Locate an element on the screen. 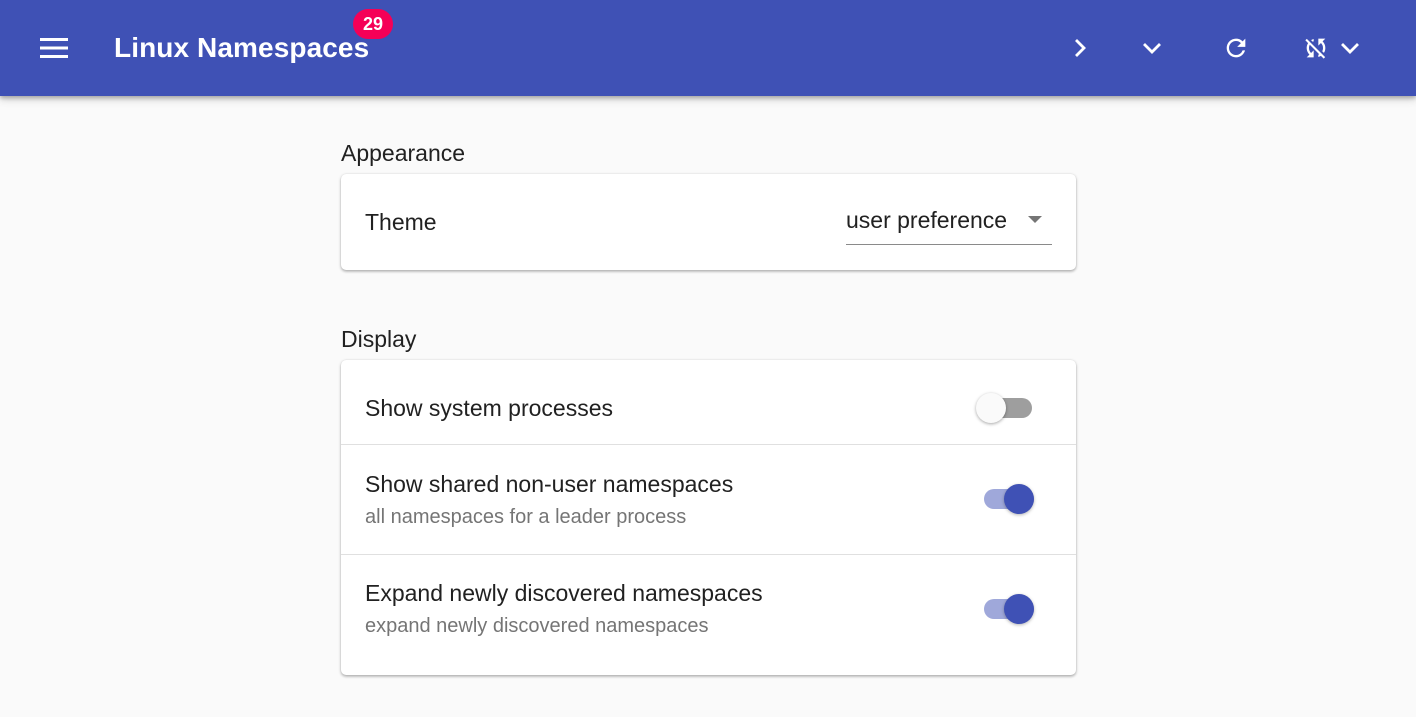 The height and width of the screenshot is (717, 1416). list-item-description: expand newly discovered namespaces is located at coordinates (537, 626).